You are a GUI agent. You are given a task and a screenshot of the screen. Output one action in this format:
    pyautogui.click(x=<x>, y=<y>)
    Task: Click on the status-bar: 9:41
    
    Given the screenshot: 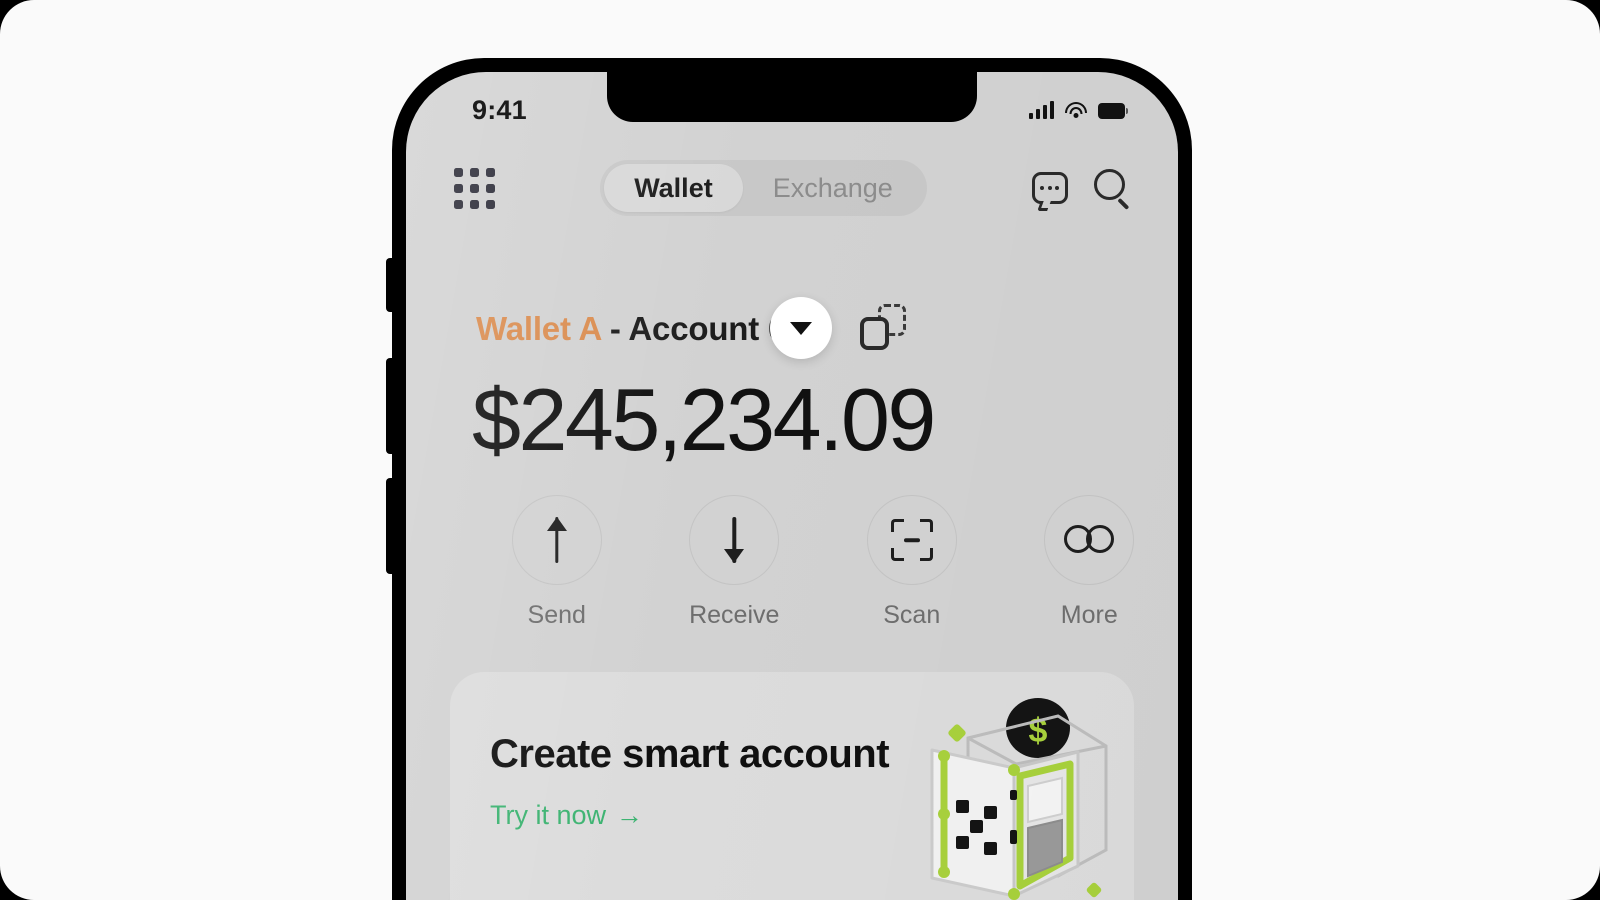 What is the action you would take?
    pyautogui.click(x=792, y=105)
    